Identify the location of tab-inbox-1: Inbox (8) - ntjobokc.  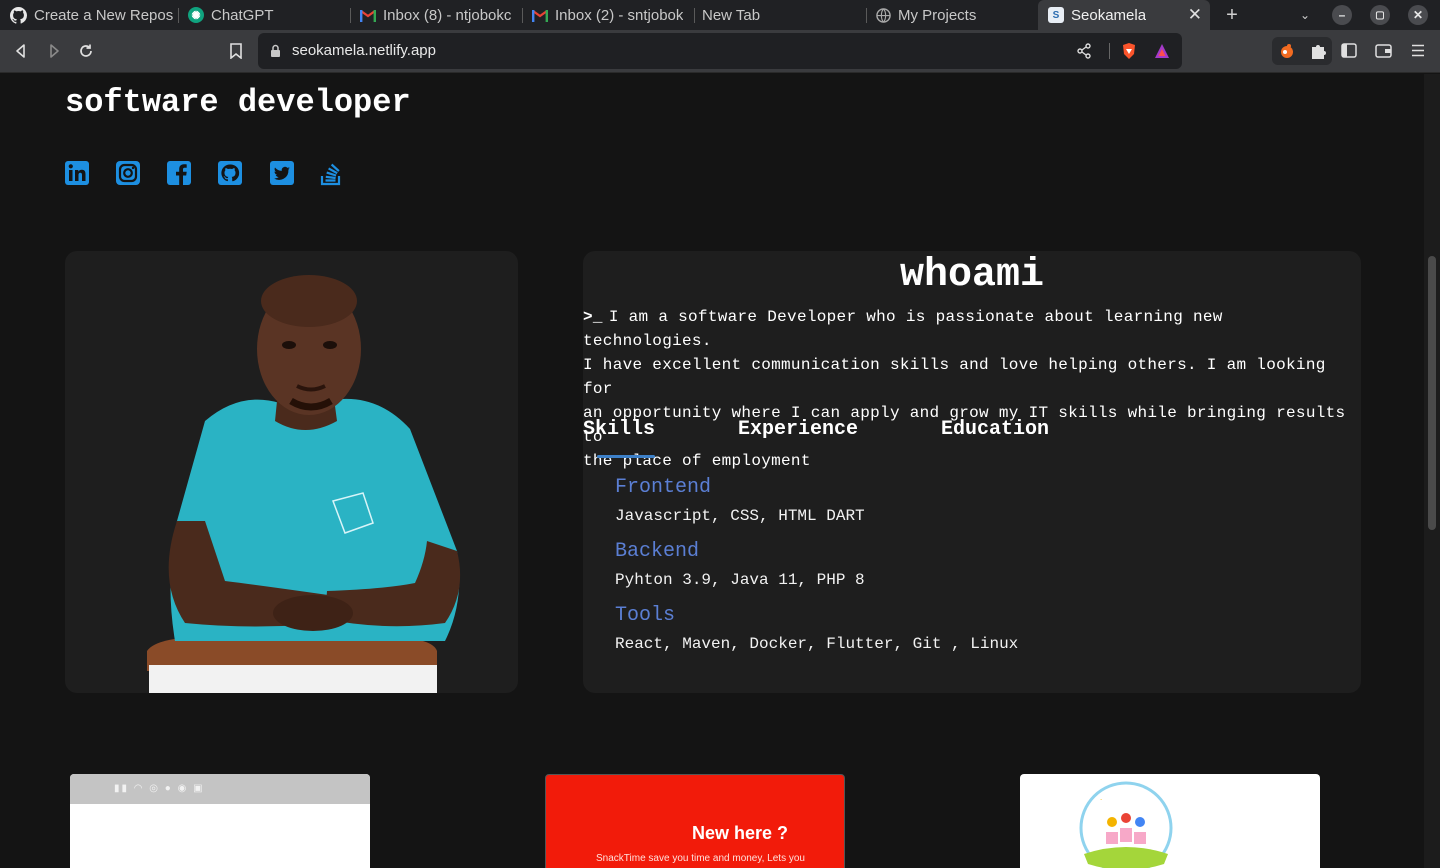
(435, 15).